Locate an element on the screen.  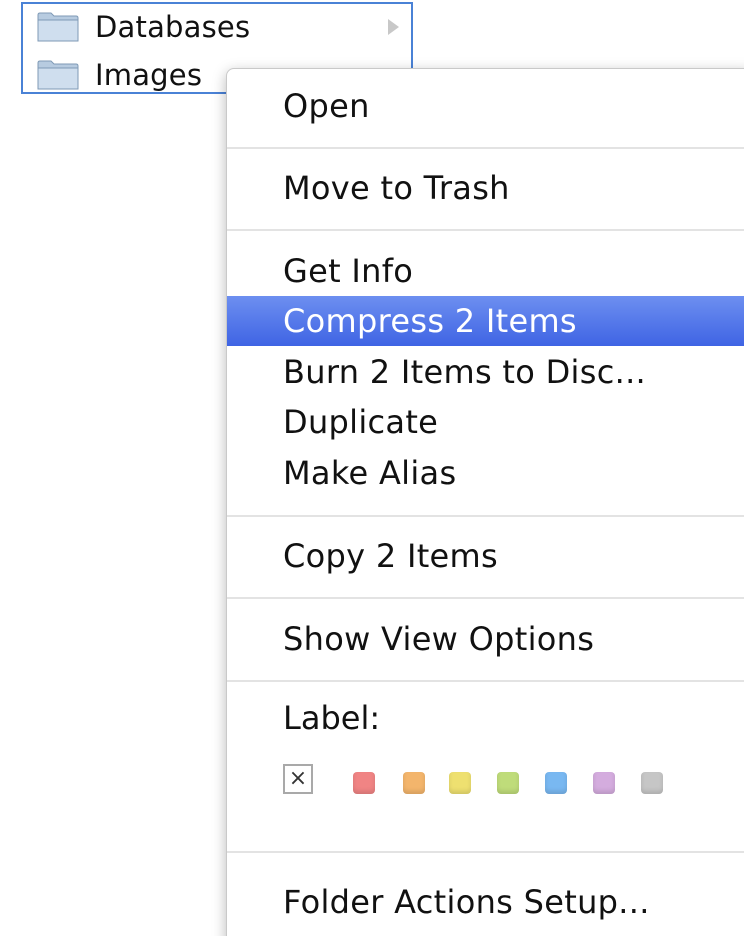
label-purple-swatch is located at coordinates (604, 783).